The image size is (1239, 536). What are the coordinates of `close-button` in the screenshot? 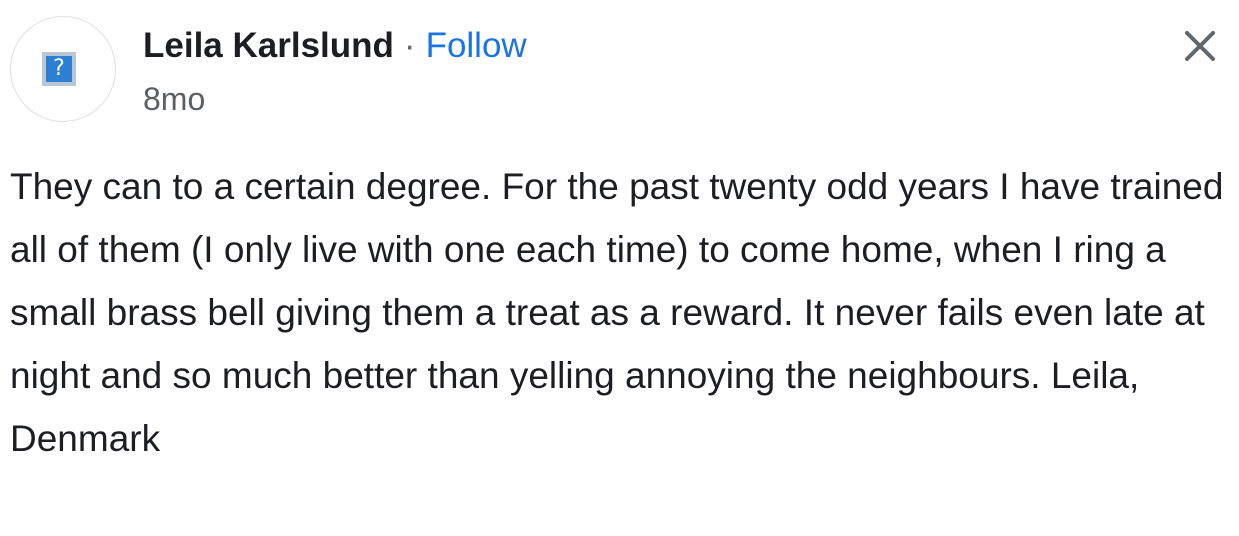 It's located at (1200, 46).